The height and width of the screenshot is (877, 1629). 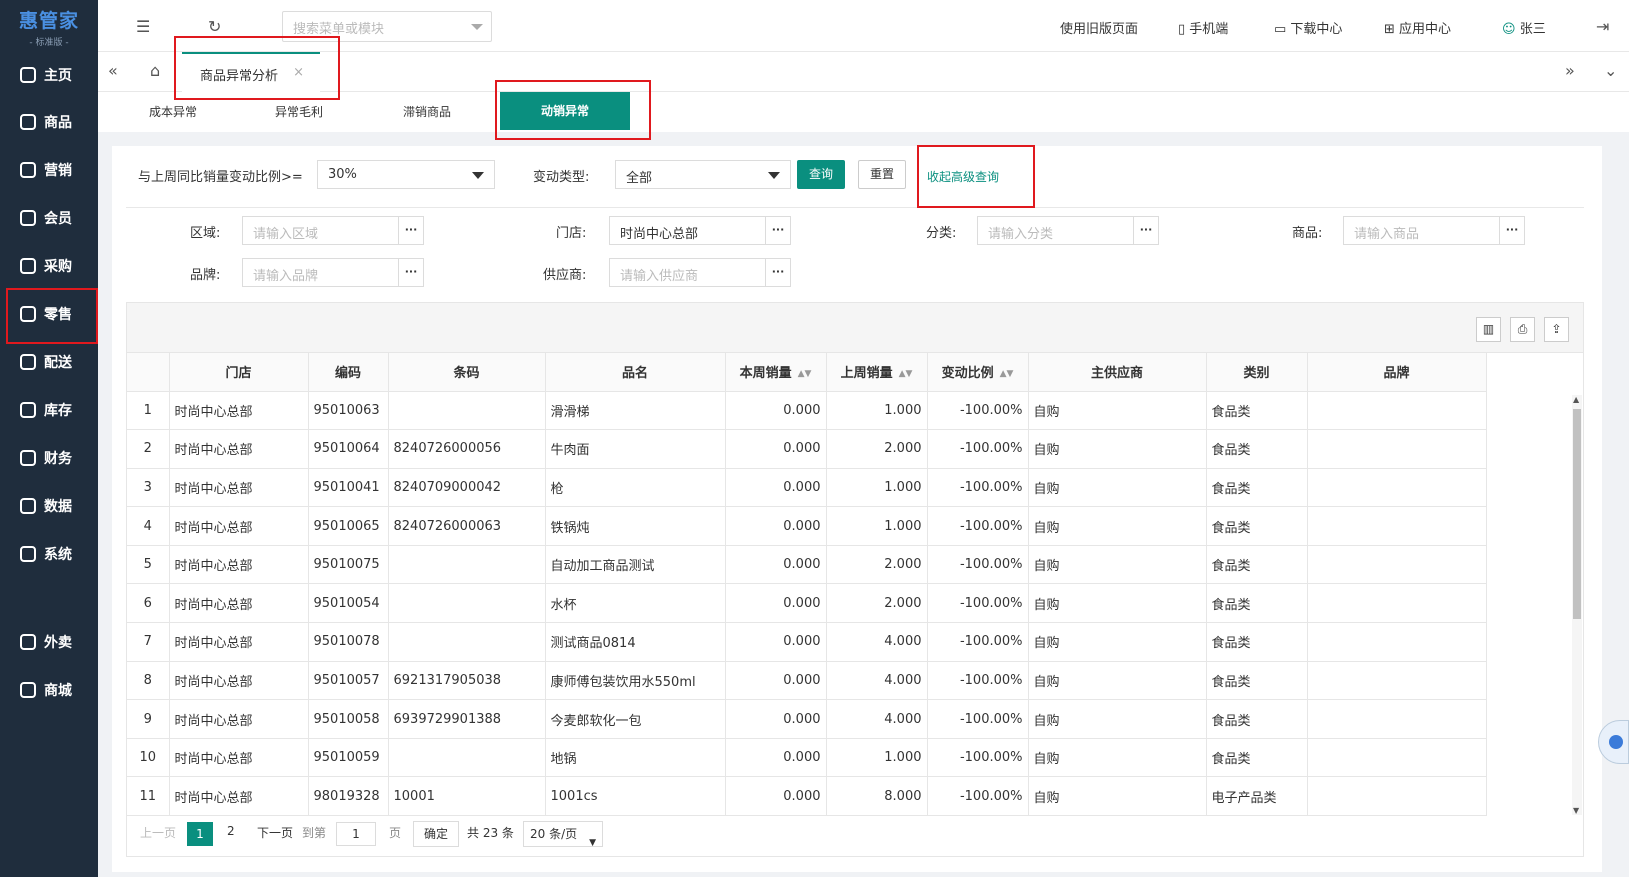 What do you see at coordinates (49, 410) in the screenshot?
I see `sidebar-item-inventory: 库存` at bounding box center [49, 410].